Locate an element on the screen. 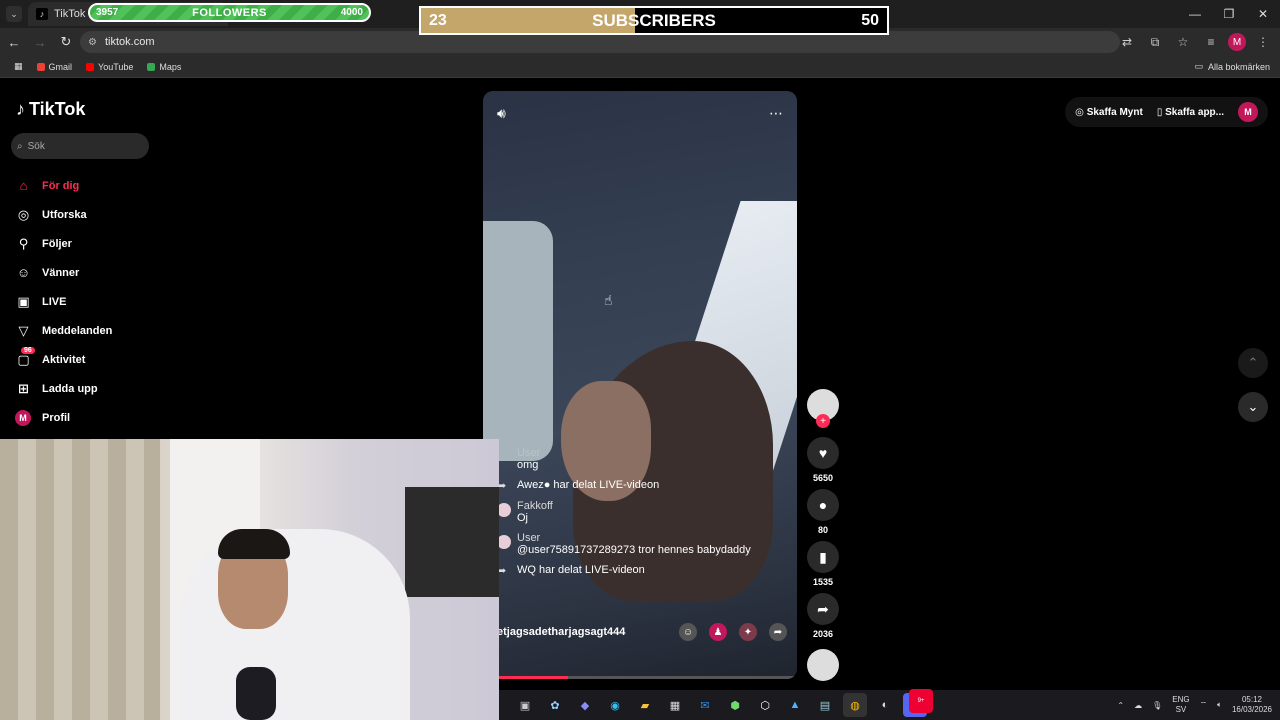 The height and width of the screenshot is (720, 1280). photos-icon: ▲ is located at coordinates (795, 705).